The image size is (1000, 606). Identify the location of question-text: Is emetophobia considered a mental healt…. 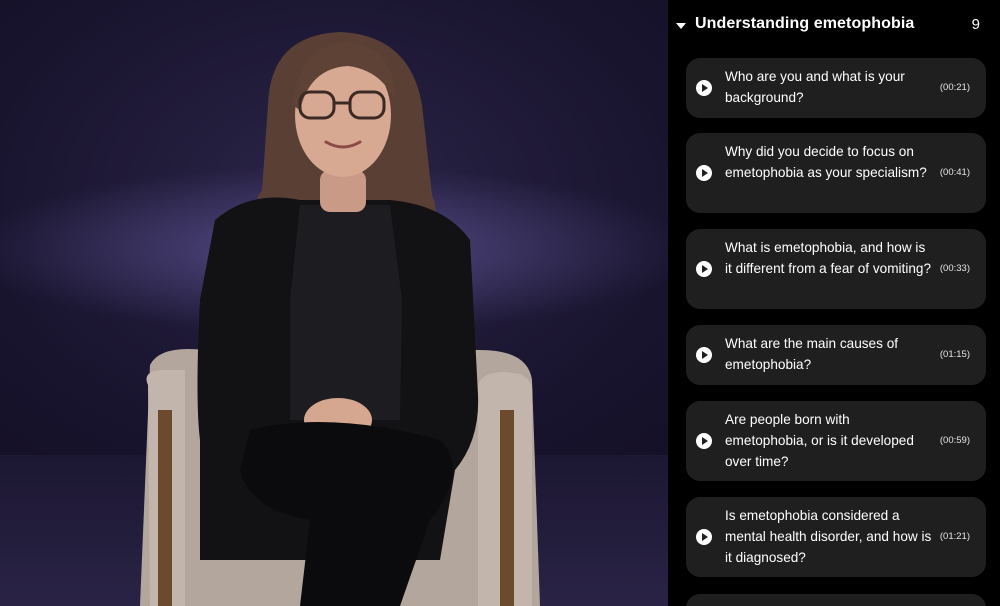
(828, 536).